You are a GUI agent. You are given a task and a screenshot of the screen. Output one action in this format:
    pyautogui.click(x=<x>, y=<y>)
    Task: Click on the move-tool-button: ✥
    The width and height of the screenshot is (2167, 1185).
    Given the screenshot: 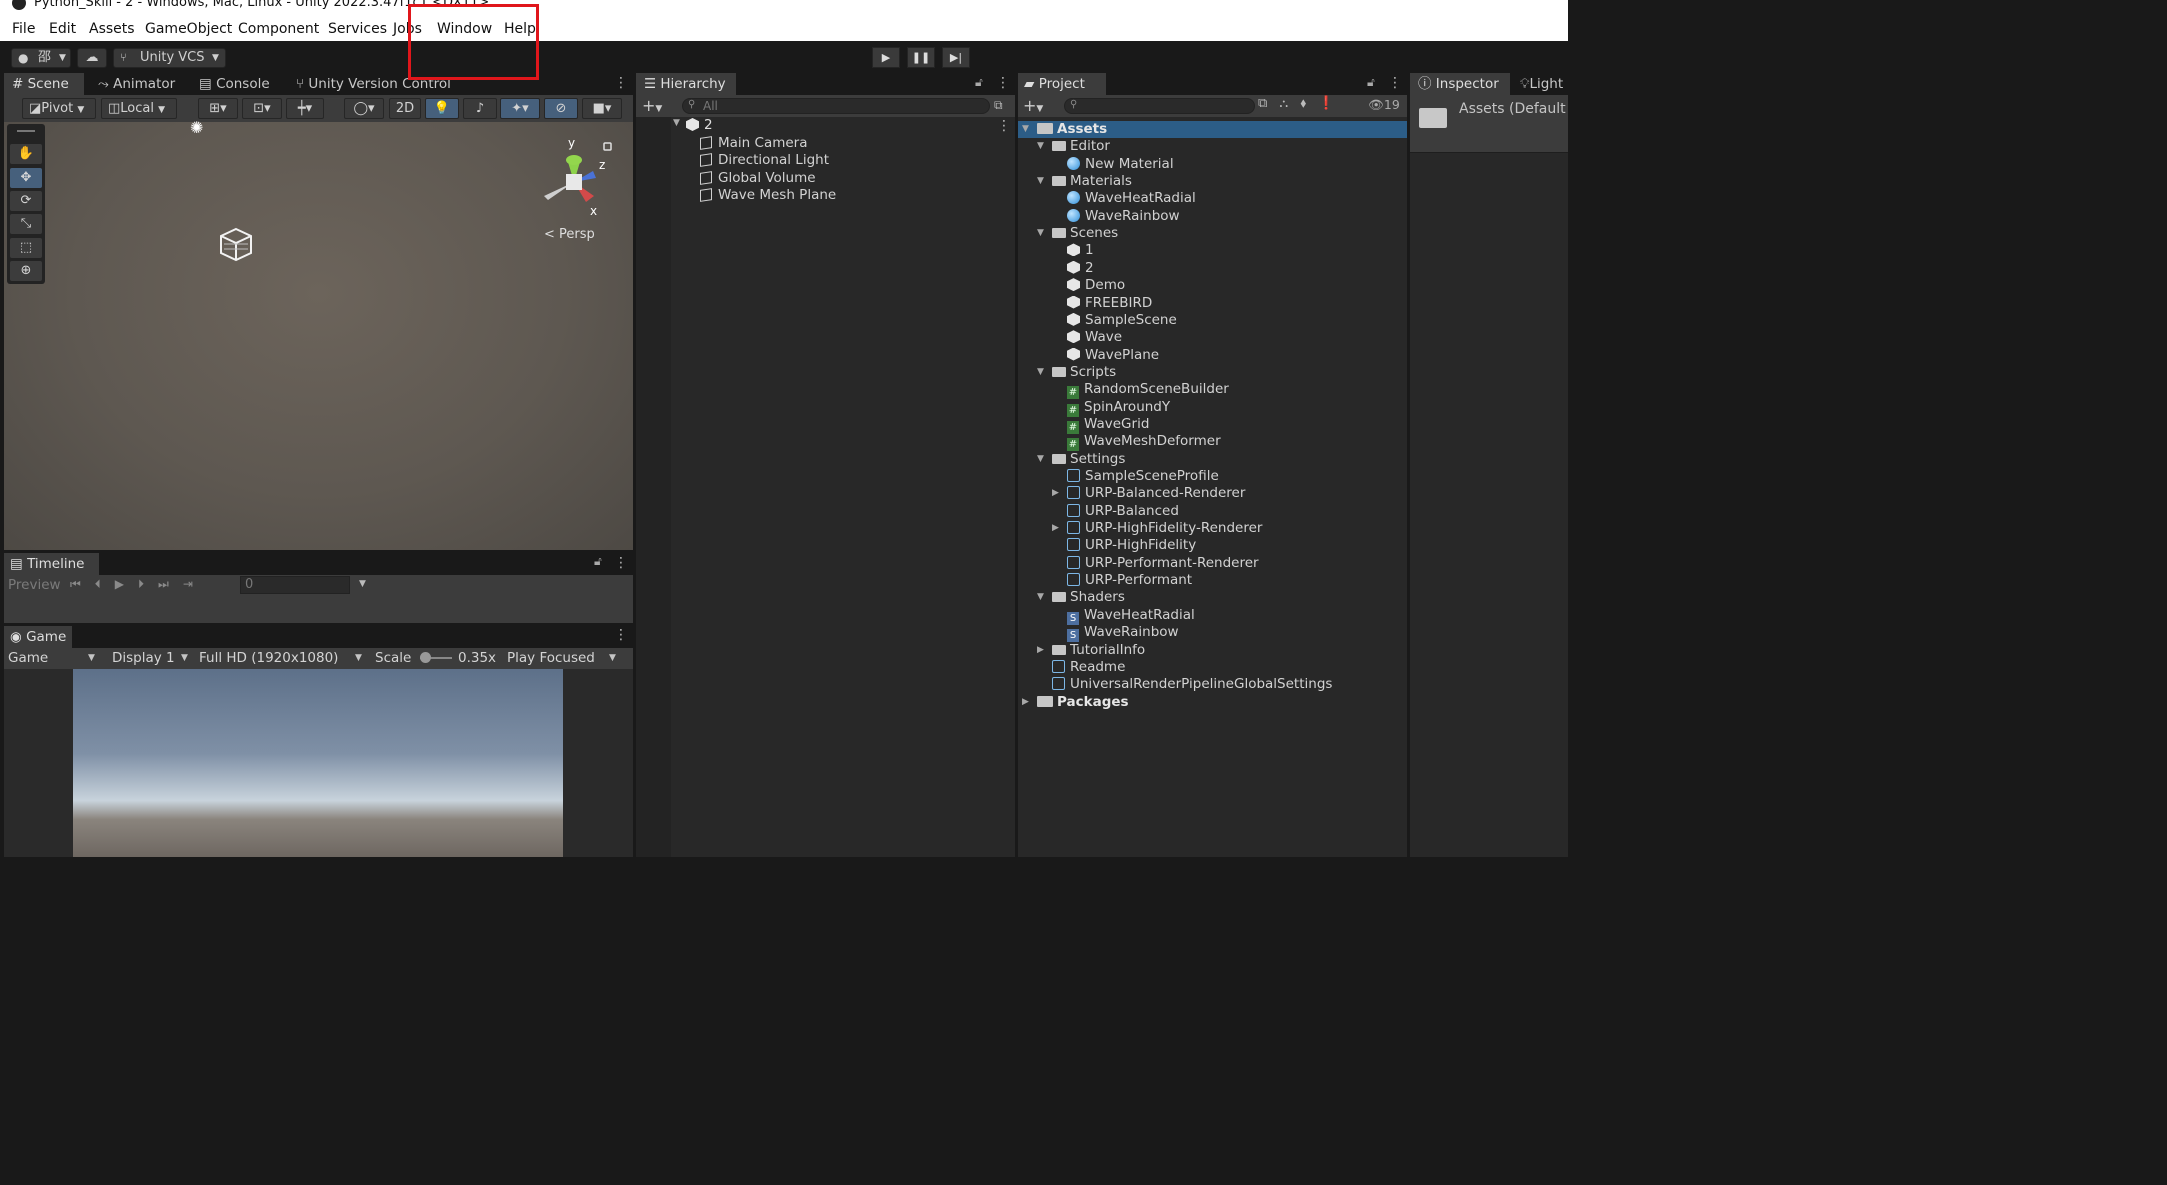 What is the action you would take?
    pyautogui.click(x=26, y=178)
    